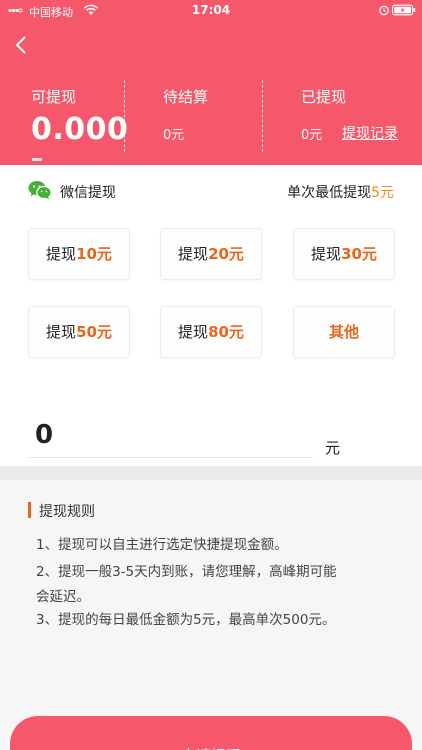  I want to click on rule-line: 1、提现可以自主进行选定快捷提现金额。, so click(162, 545).